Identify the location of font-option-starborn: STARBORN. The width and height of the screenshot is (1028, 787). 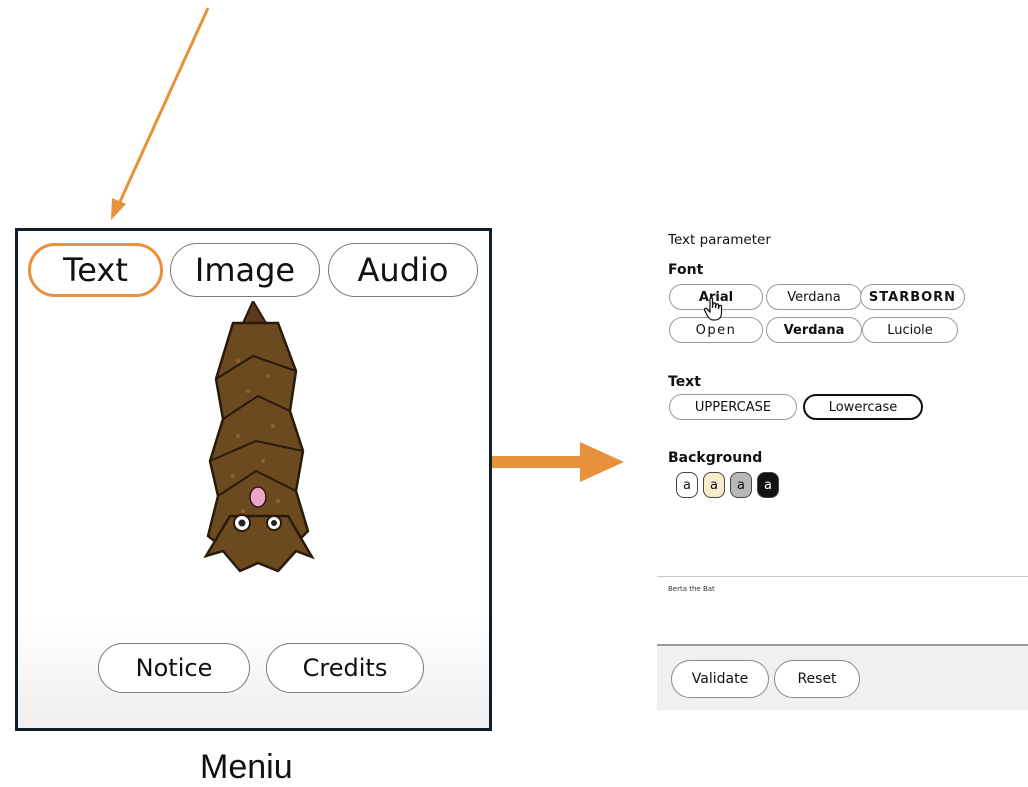
(912, 297).